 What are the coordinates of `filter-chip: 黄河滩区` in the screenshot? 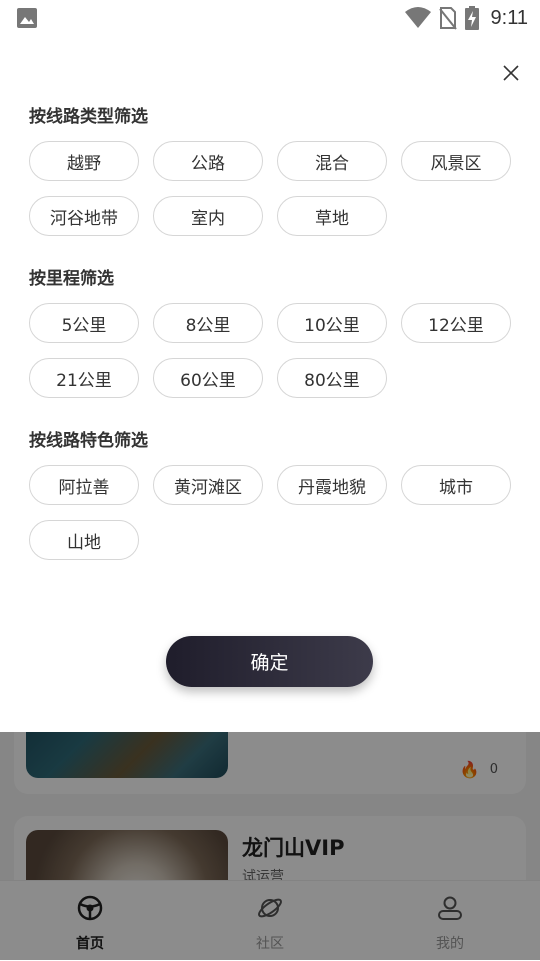 It's located at (208, 485).